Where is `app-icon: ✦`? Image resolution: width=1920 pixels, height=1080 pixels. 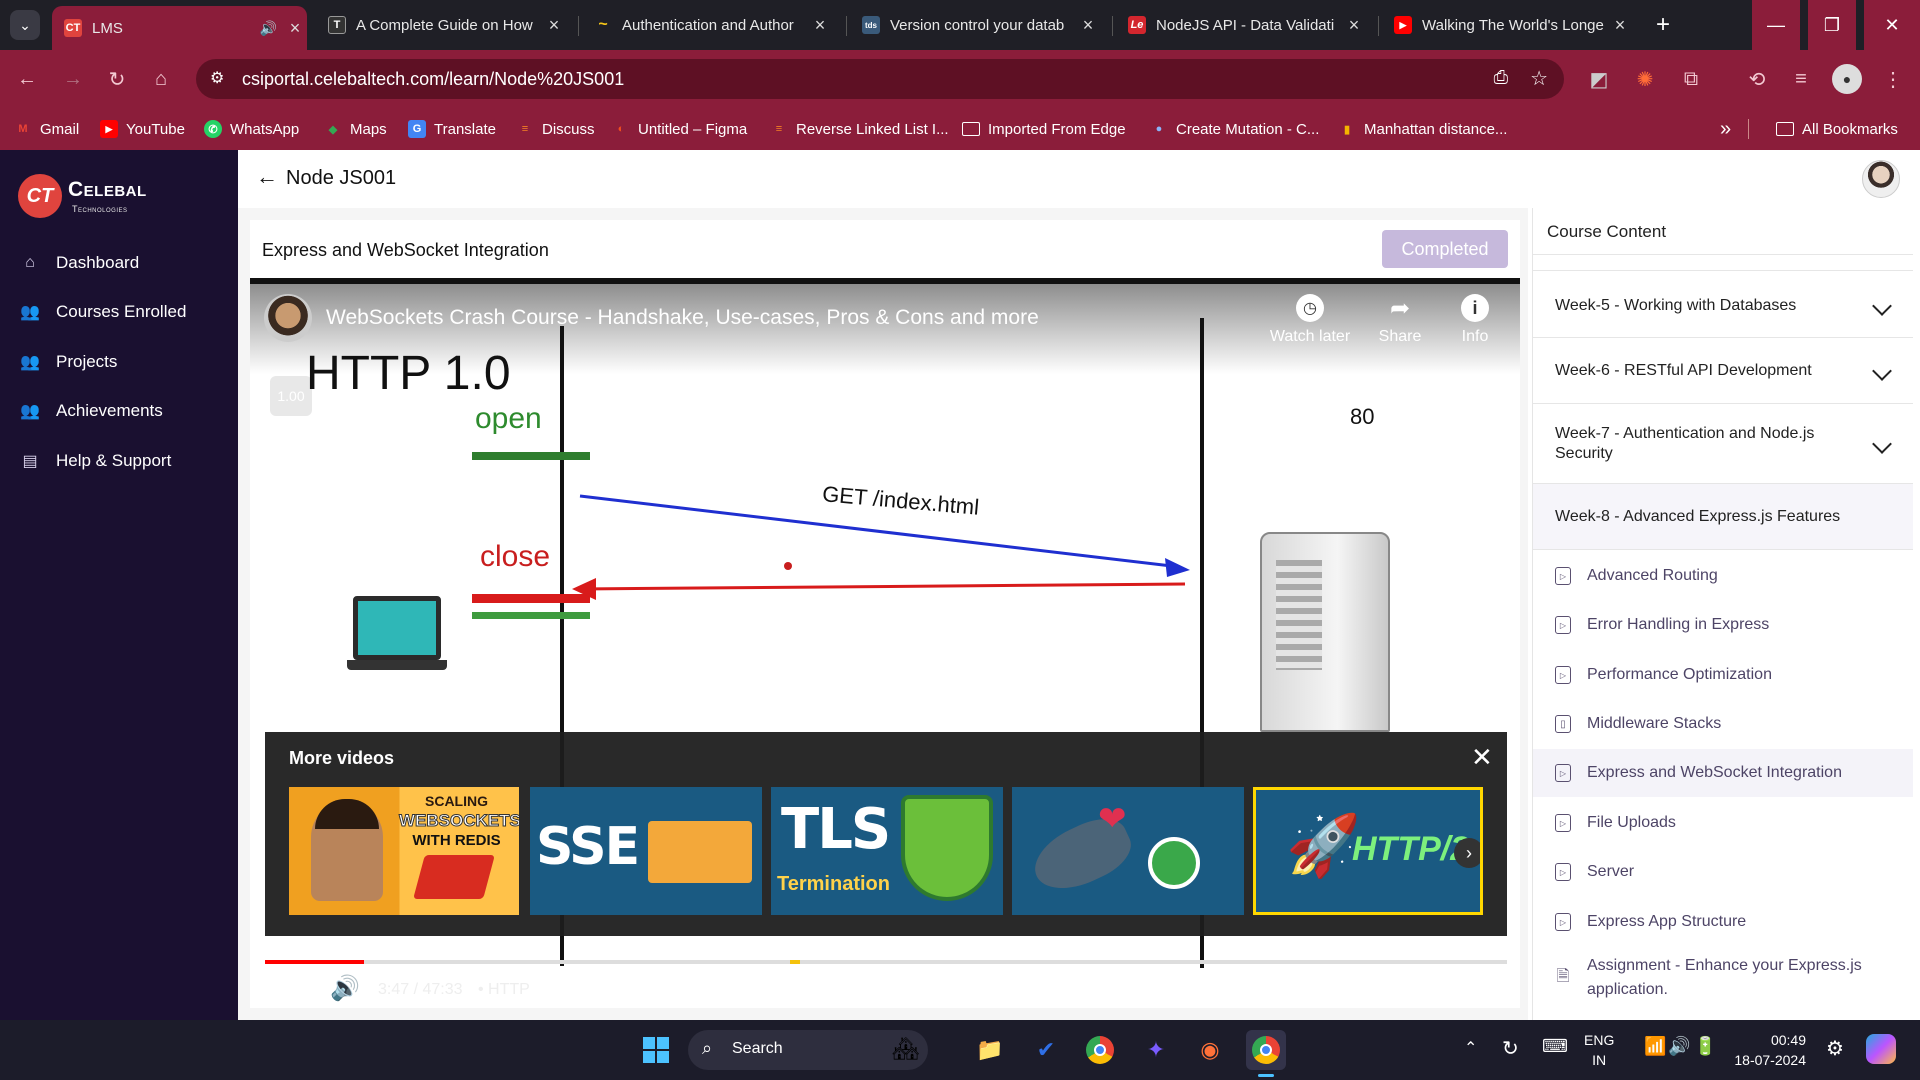 app-icon: ✦ is located at coordinates (1156, 1050).